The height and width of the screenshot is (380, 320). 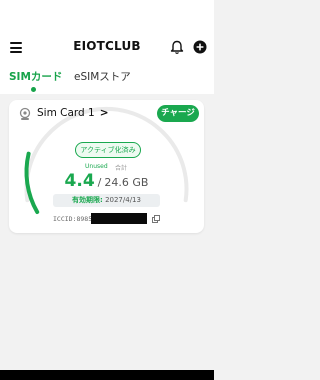 I want to click on sim-card-name: Sim Card 1 >, so click(x=73, y=113).